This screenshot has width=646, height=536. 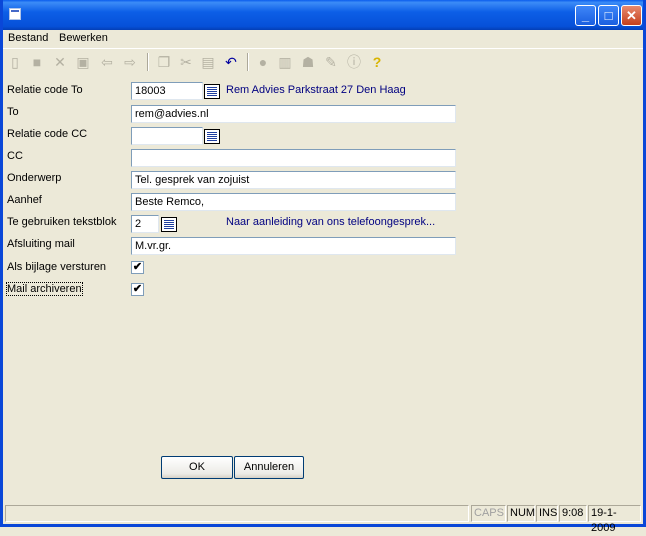 What do you see at coordinates (167, 91) in the screenshot?
I see `relatie-code-to-input: 18003` at bounding box center [167, 91].